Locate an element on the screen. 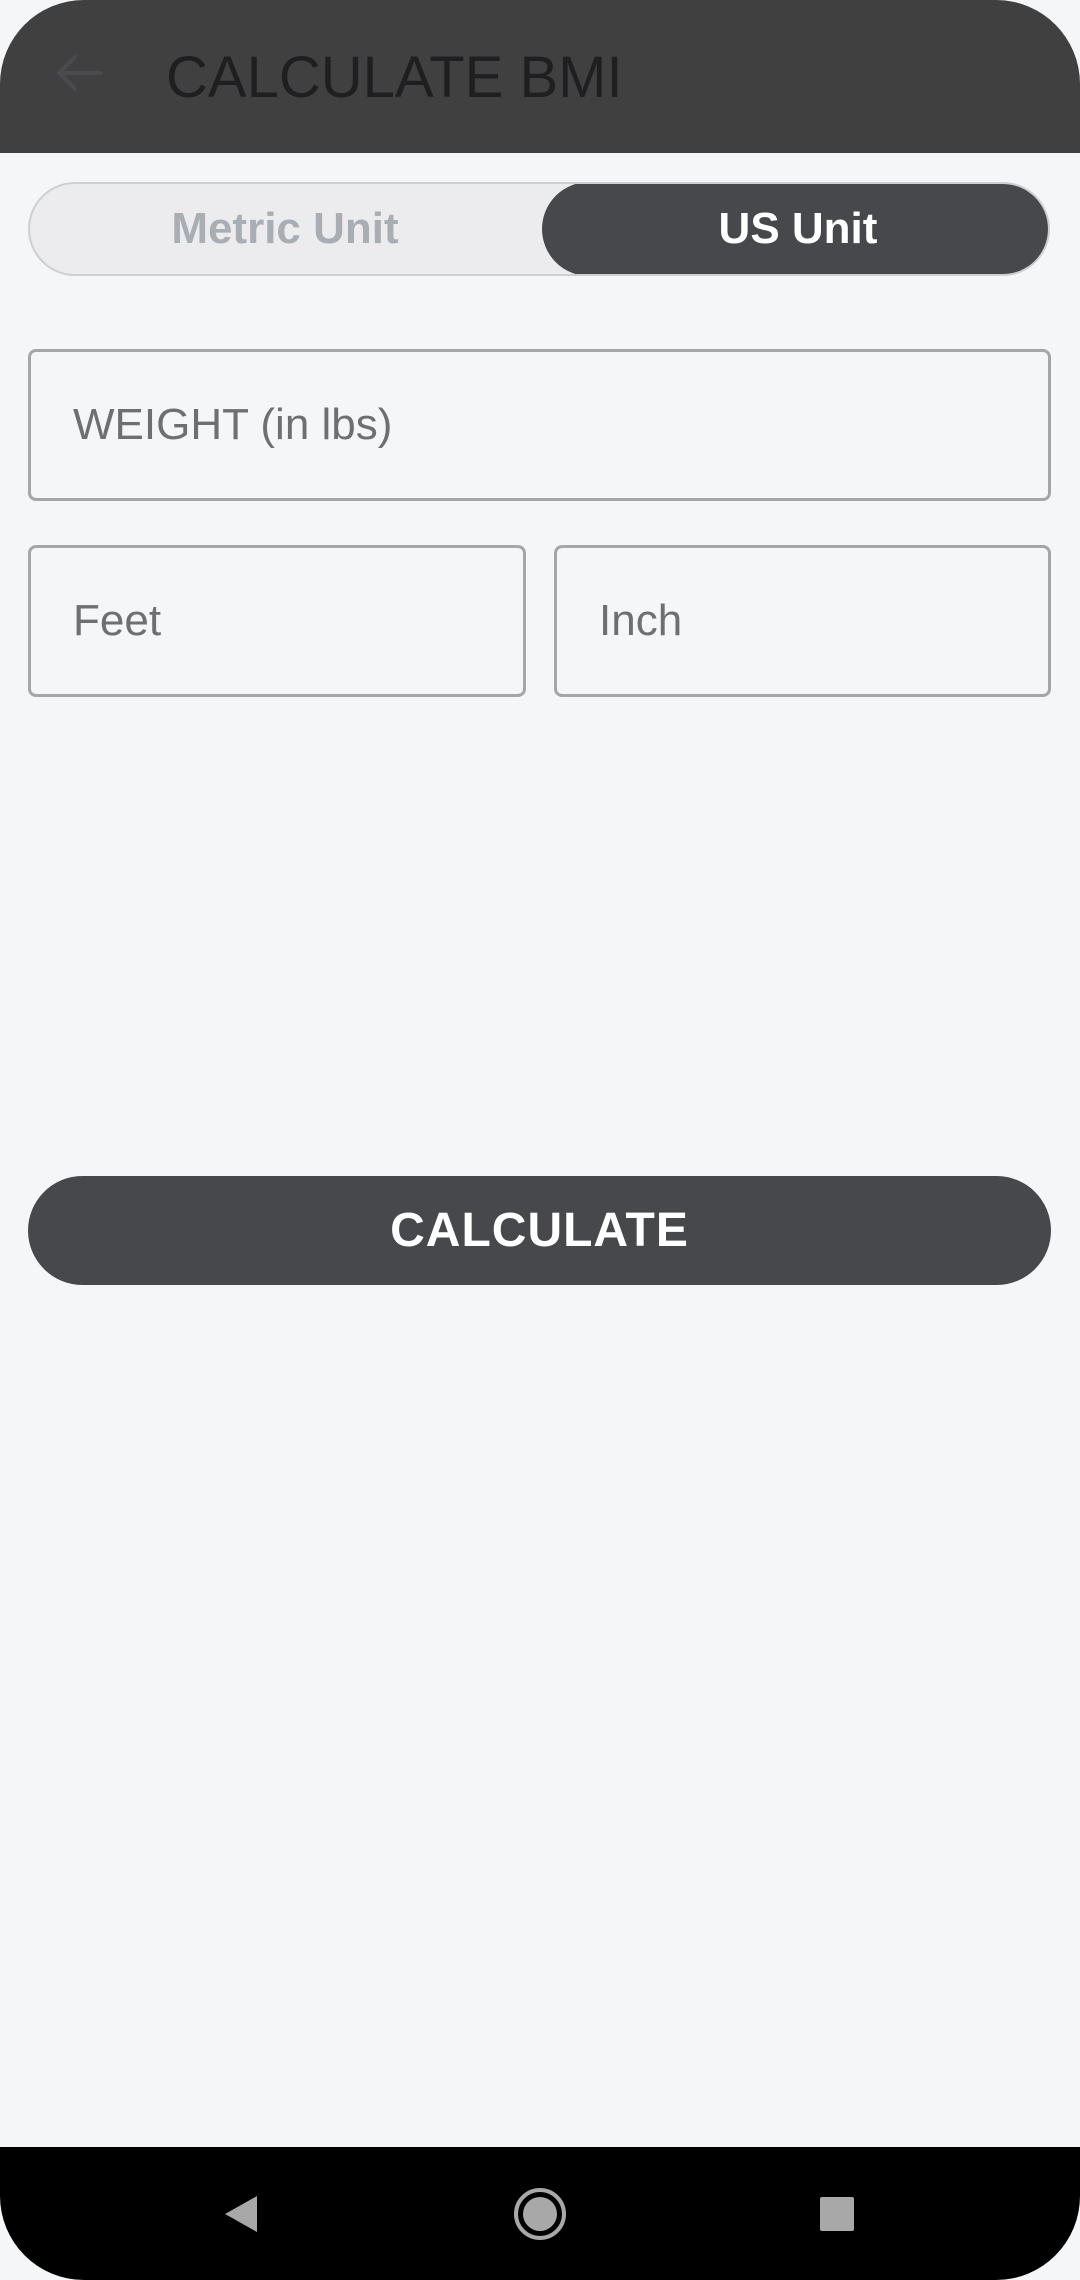 This screenshot has width=1080, height=2280. unit-toggle: Metric Unit US Unit is located at coordinates (539, 229).